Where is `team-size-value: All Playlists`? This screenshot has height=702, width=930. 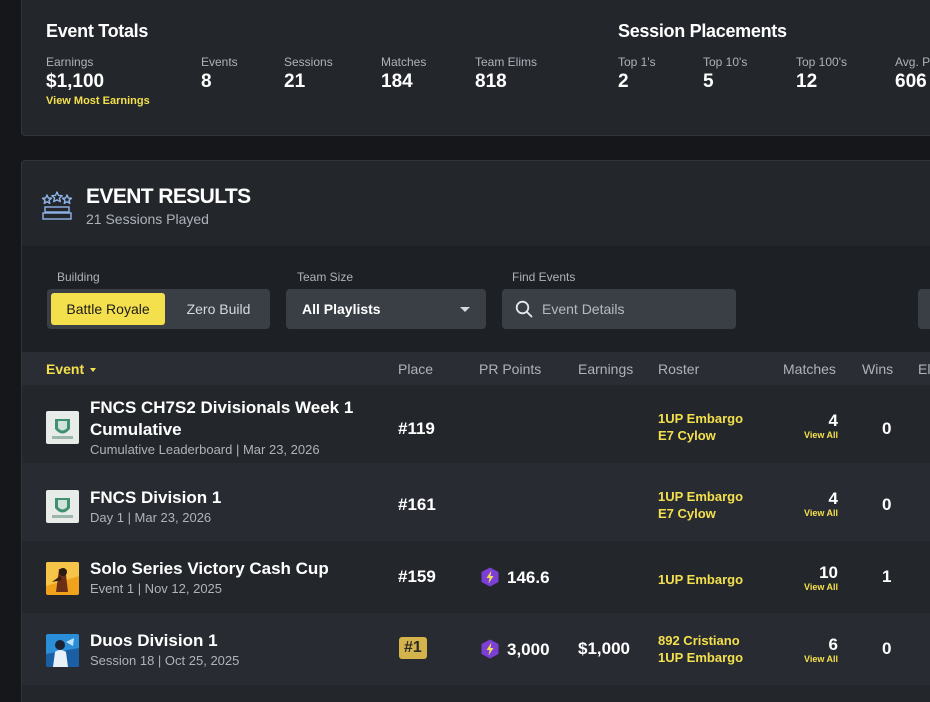 team-size-value: All Playlists is located at coordinates (341, 309).